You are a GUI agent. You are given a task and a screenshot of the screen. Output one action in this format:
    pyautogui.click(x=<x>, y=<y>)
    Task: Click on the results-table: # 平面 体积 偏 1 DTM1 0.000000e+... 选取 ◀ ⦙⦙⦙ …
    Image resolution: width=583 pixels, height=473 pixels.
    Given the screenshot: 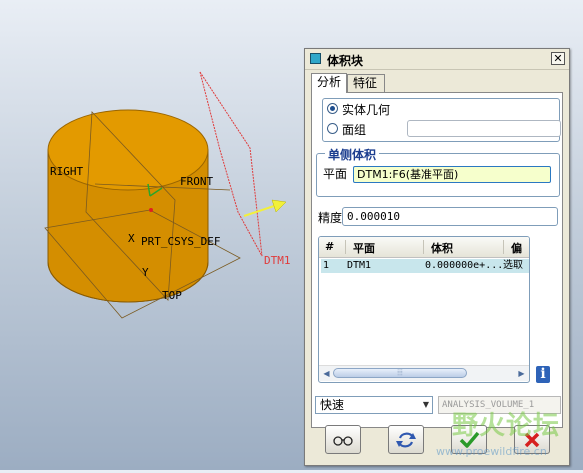 What is the action you would take?
    pyautogui.click(x=424, y=309)
    